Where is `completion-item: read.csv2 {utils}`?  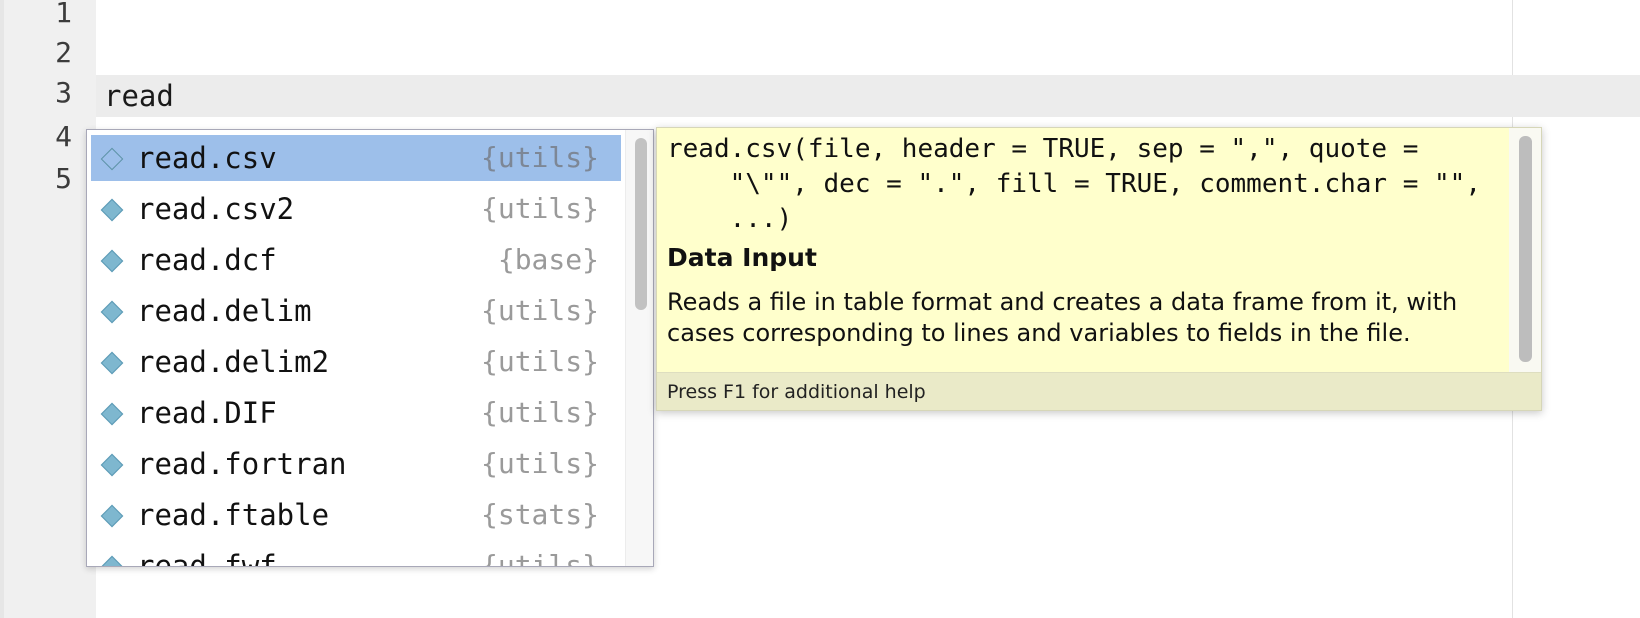
completion-item: read.csv2 {utils} is located at coordinates (356, 209).